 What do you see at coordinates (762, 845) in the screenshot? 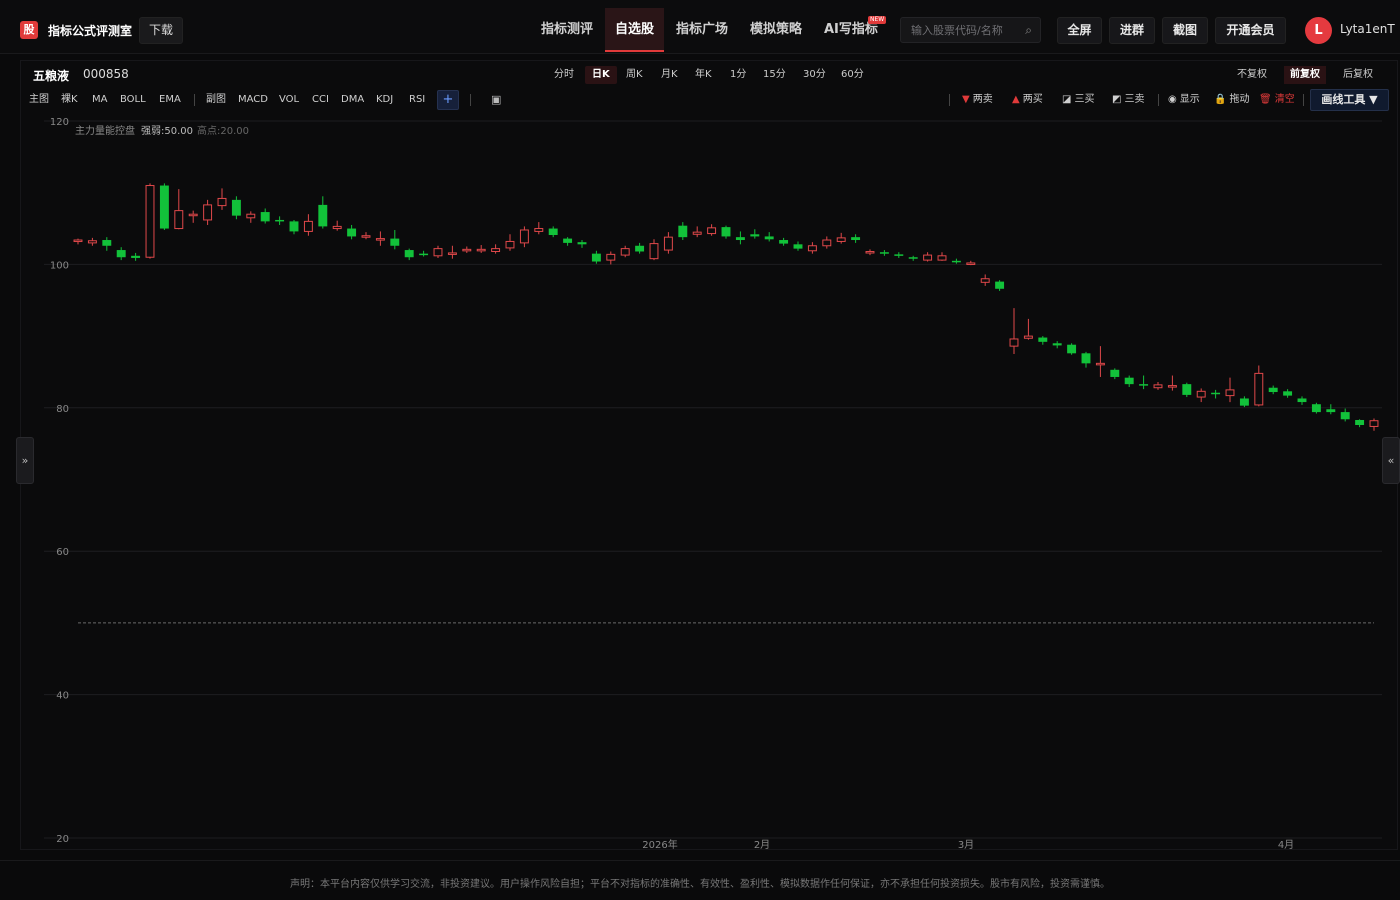
I see `x-tick-label: 2月` at bounding box center [762, 845].